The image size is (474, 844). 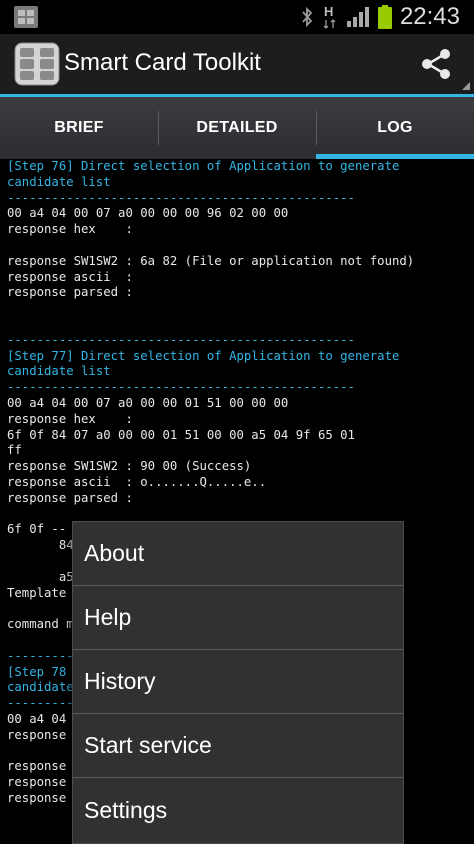 I want to click on overflow-indicator-icon, so click(x=466, y=86).